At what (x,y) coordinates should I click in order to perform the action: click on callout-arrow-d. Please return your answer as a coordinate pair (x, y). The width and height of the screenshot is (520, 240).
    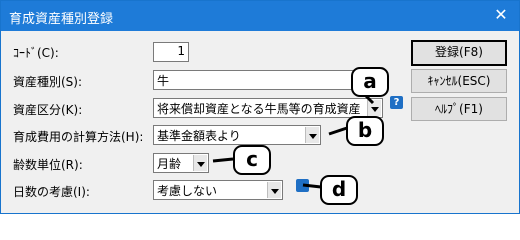
    Looking at the image, I should click on (312, 186).